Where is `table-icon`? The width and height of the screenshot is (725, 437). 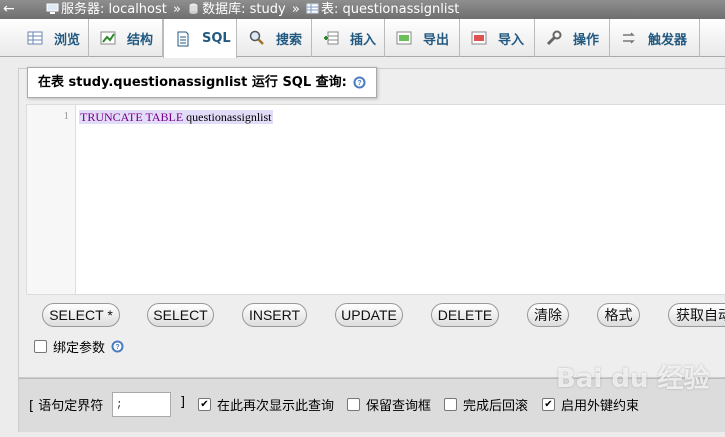
table-icon is located at coordinates (312, 8).